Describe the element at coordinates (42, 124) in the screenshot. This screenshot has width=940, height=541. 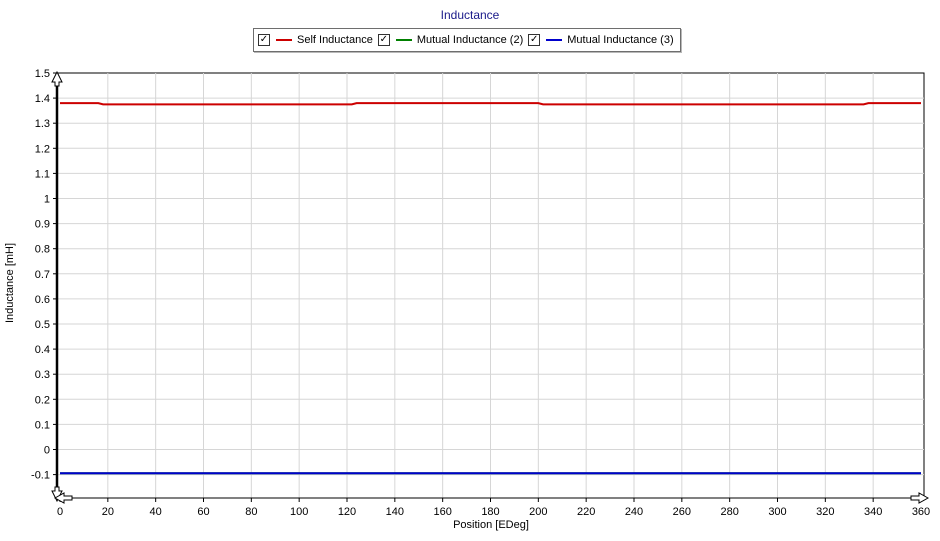
I see `y-tick-label: 1.3` at that location.